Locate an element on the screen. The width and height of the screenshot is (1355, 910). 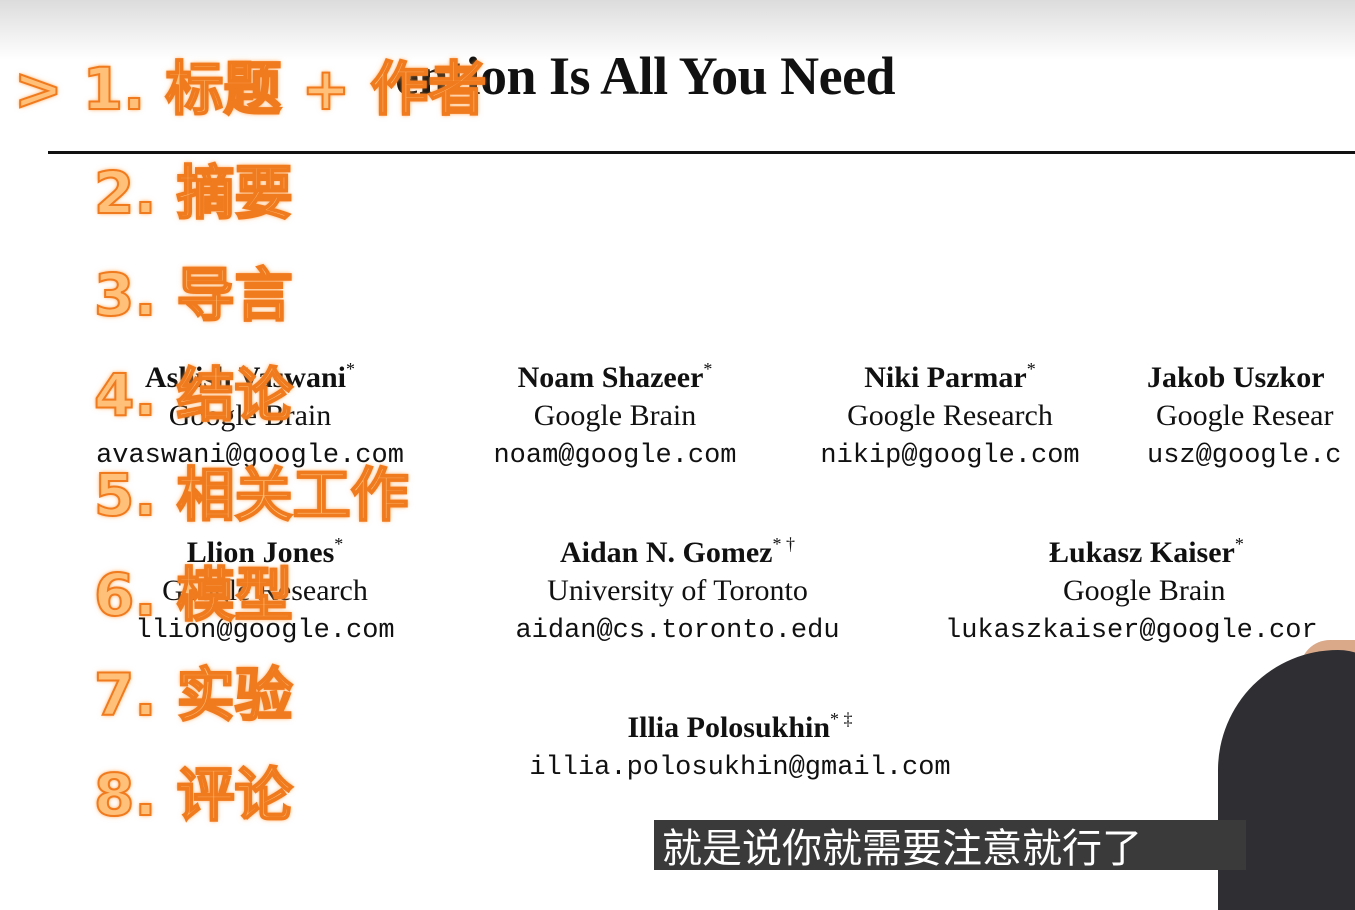
author-affiliation: University of Toronto is located at coordinates (677, 590).